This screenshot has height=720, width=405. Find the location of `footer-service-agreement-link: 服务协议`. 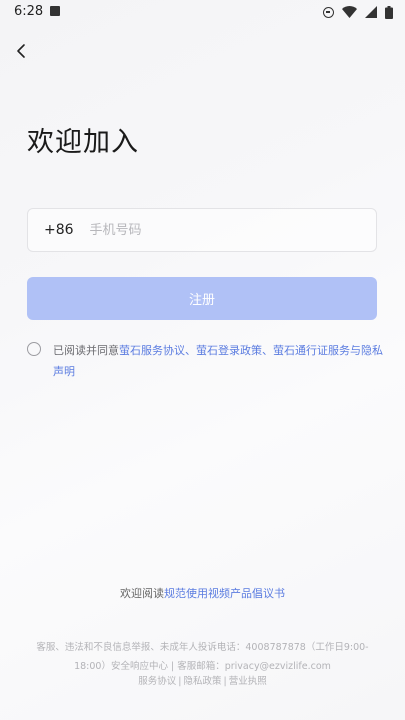

footer-service-agreement-link: 服务协议 is located at coordinates (157, 681).